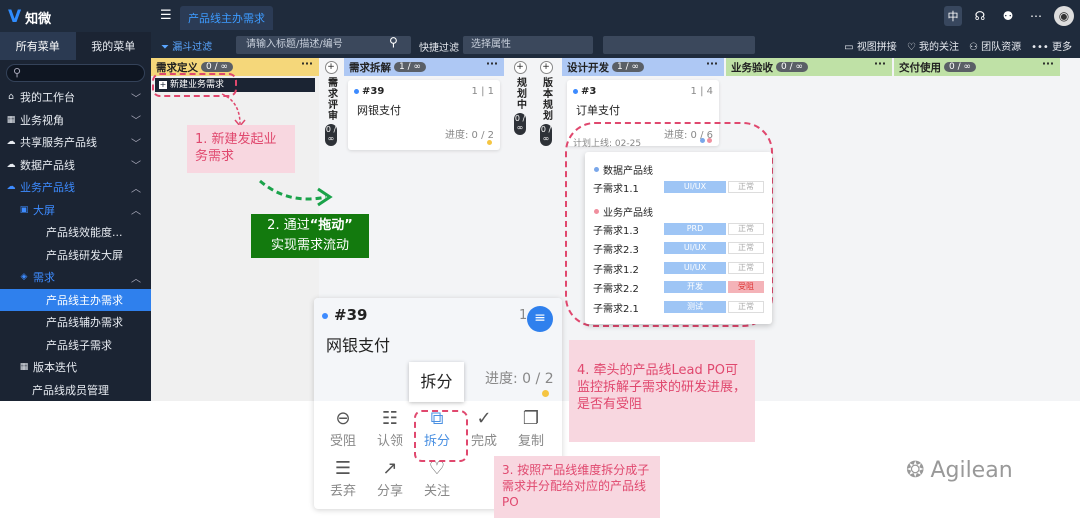 The width and height of the screenshot is (1080, 522). Describe the element at coordinates (84, 300) in the screenshot. I see `sidebar-item-label: 产品线主办需求` at that location.